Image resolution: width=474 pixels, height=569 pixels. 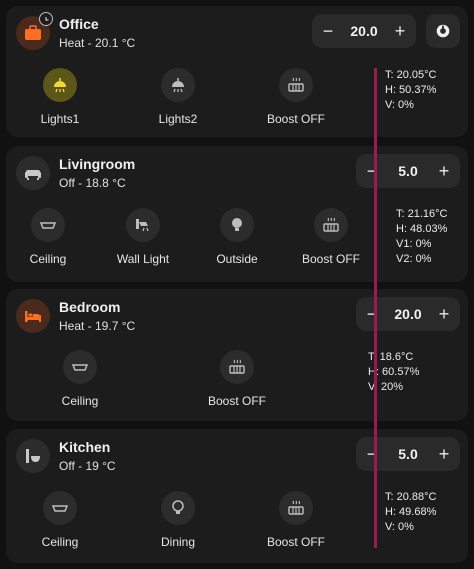 I want to click on power-button, so click(x=443, y=31).